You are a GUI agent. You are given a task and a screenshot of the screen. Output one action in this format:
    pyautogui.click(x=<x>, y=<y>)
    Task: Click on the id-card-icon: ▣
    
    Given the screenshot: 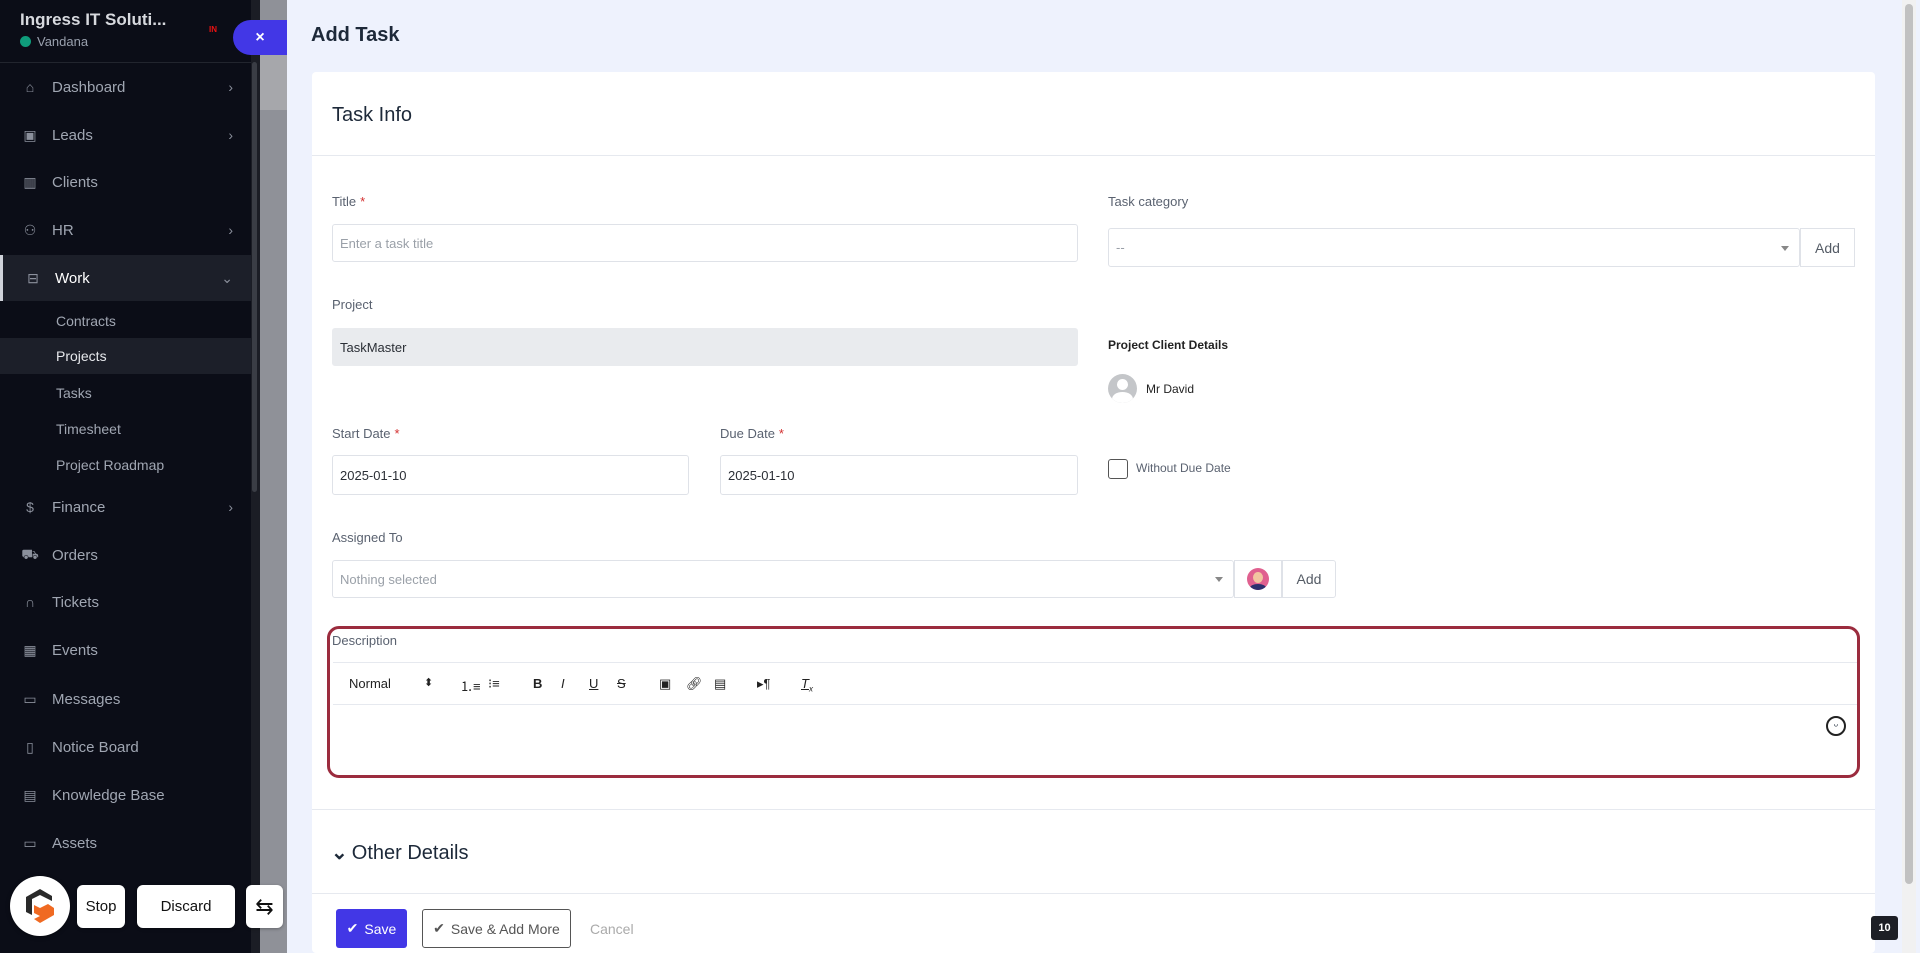 What is the action you would take?
    pyautogui.click(x=30, y=134)
    